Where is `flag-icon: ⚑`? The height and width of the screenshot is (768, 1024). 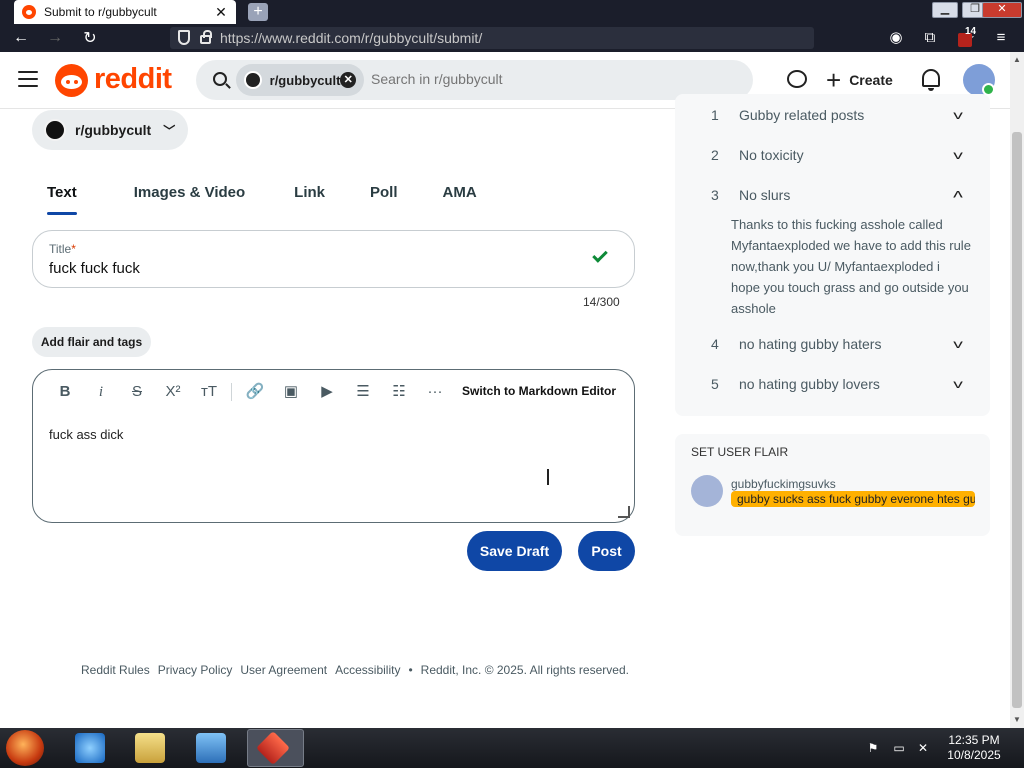
flag-icon: ⚑ is located at coordinates (873, 748).